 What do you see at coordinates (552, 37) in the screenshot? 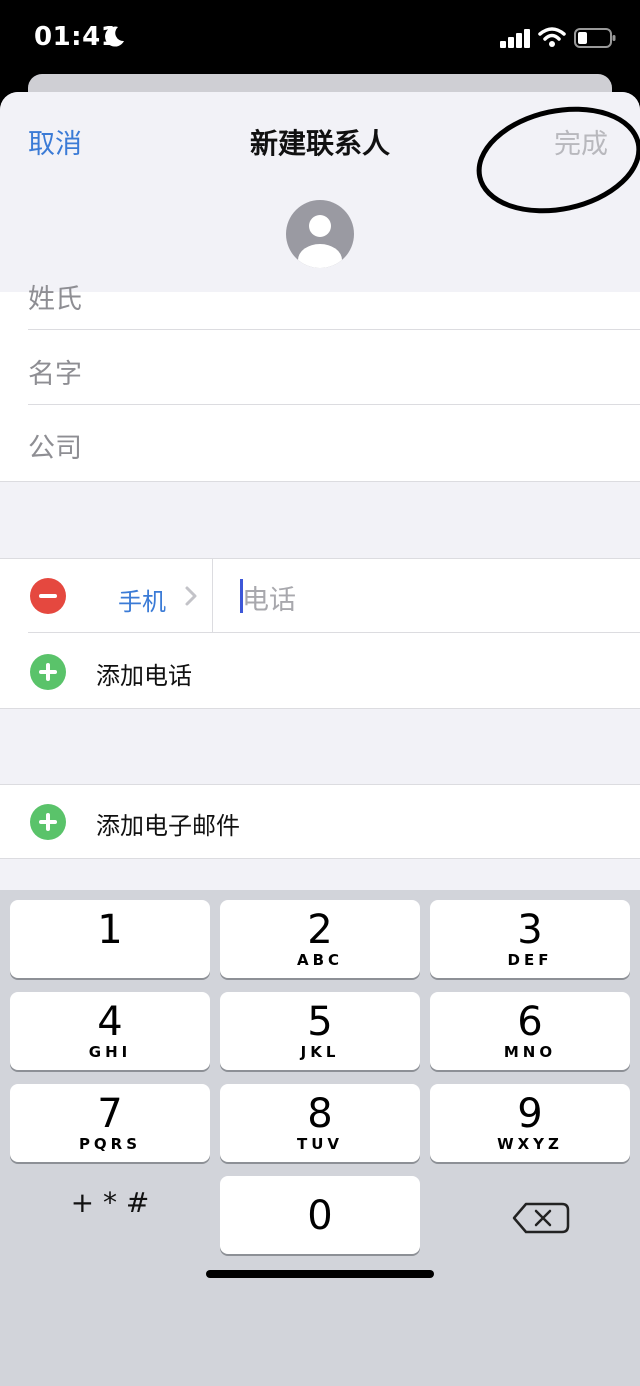
I see `wifi-icon` at bounding box center [552, 37].